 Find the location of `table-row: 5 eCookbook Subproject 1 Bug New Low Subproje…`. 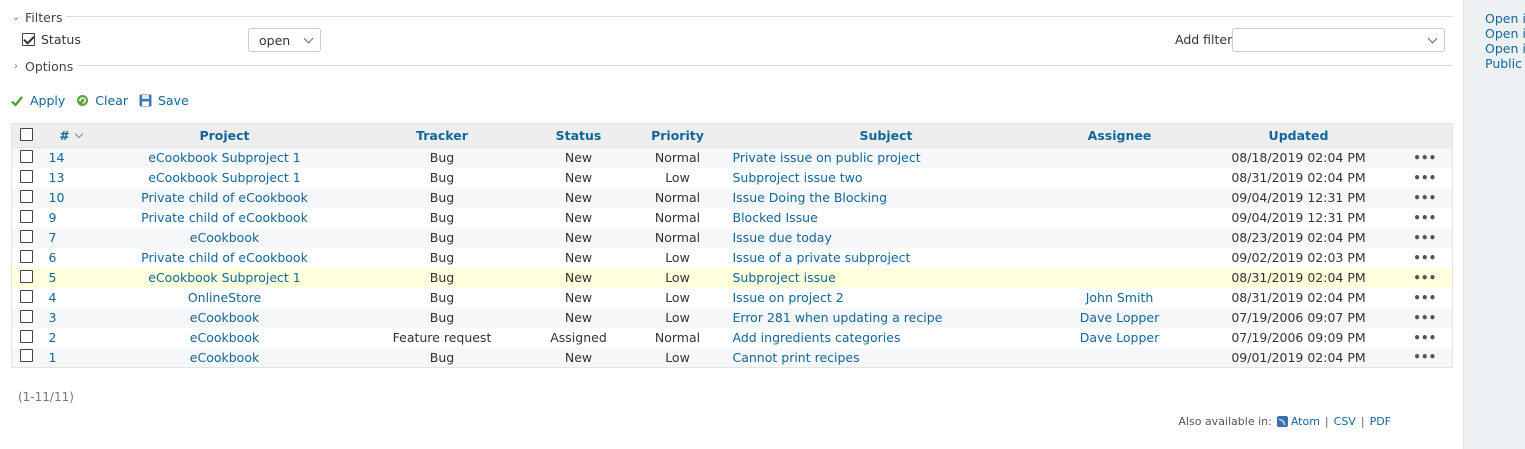

table-row: 5 eCookbook Subproject 1 Bug New Low Subproje… is located at coordinates (732, 277).